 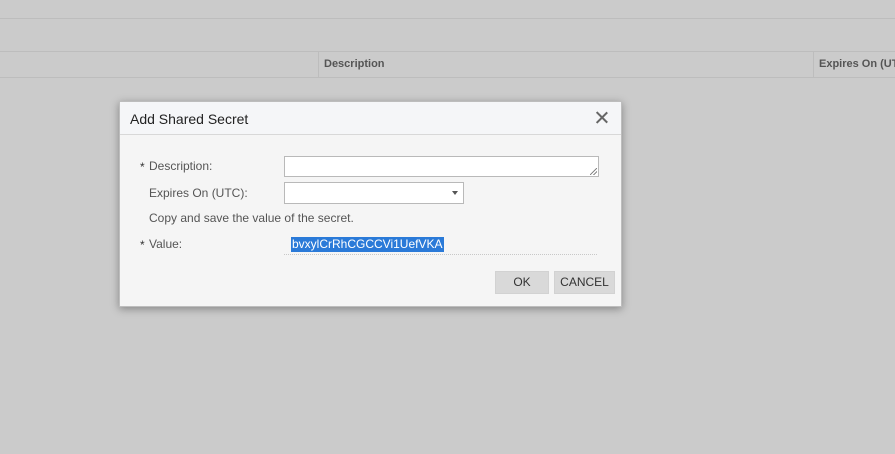 What do you see at coordinates (566, 64) in the screenshot?
I see `column-header-description: Description` at bounding box center [566, 64].